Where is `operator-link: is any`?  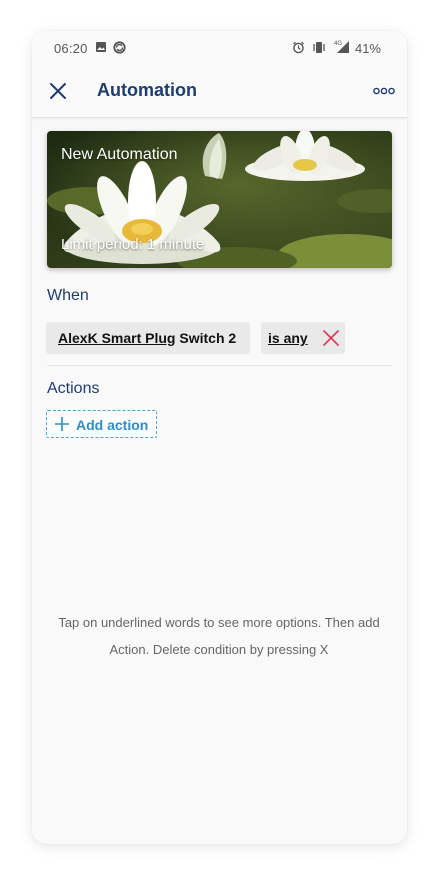
operator-link: is any is located at coordinates (288, 338).